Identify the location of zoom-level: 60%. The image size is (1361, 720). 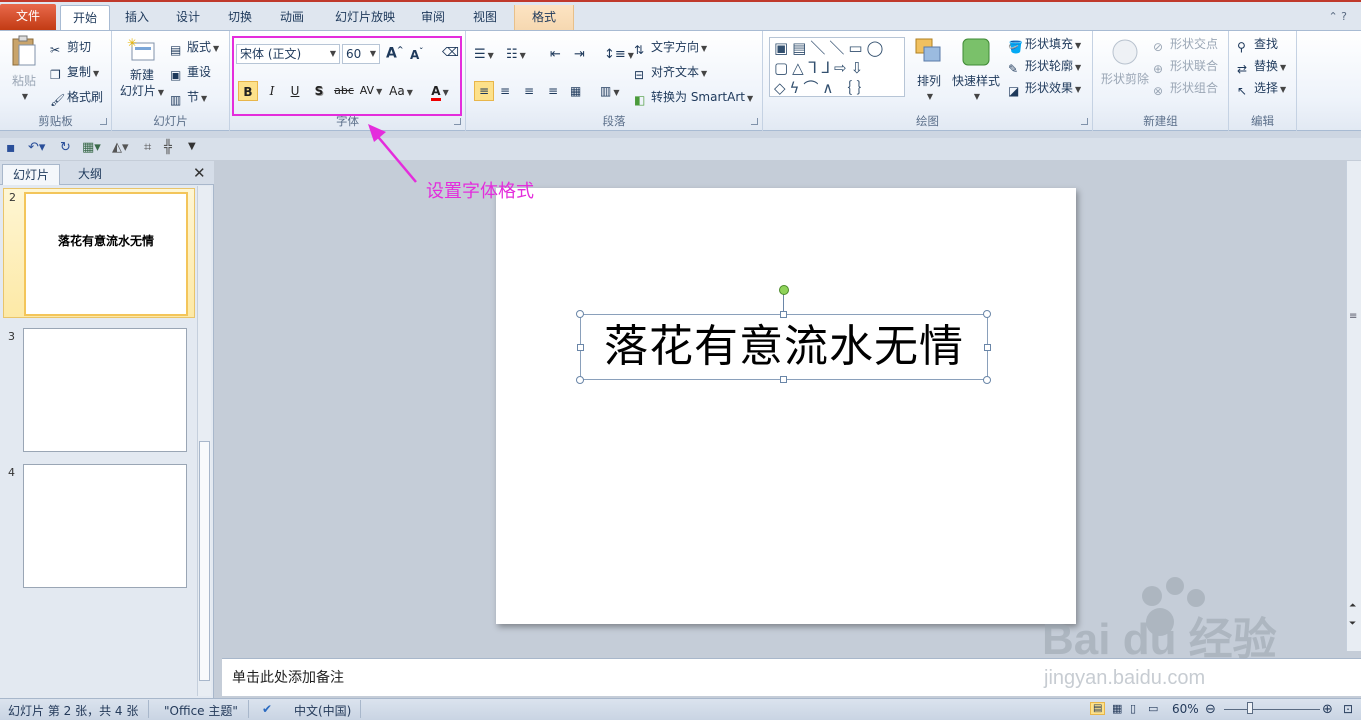
(1185, 709).